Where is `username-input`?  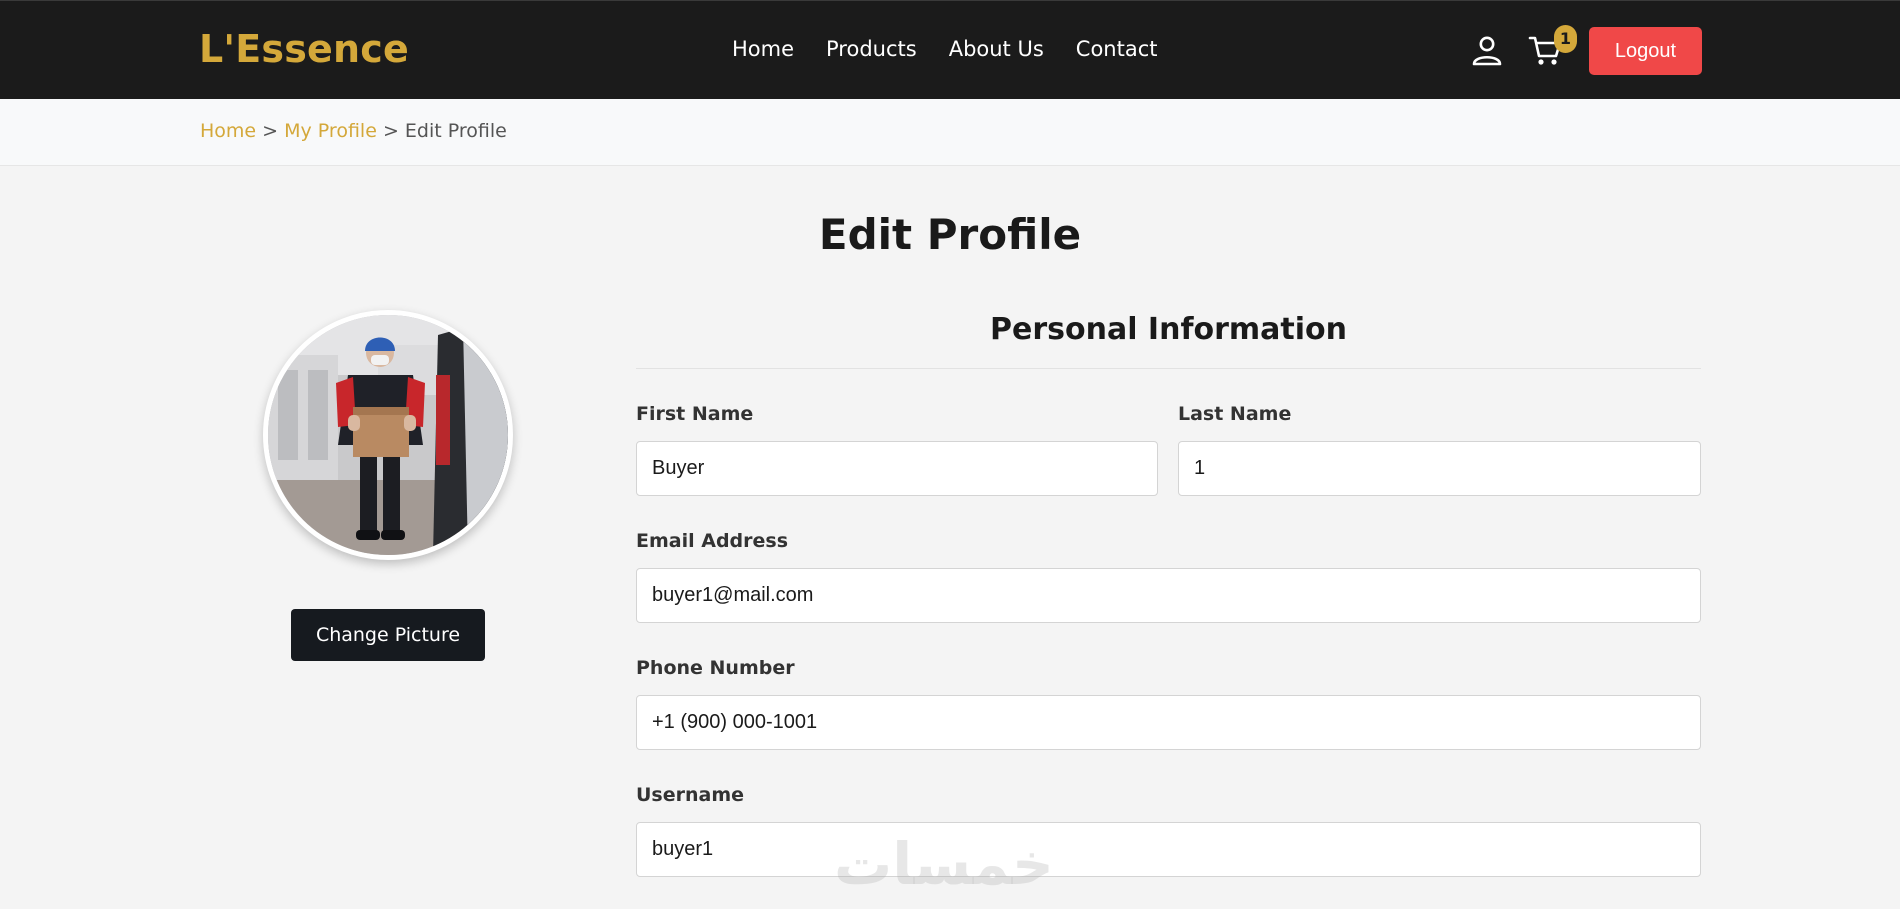 username-input is located at coordinates (1168, 849).